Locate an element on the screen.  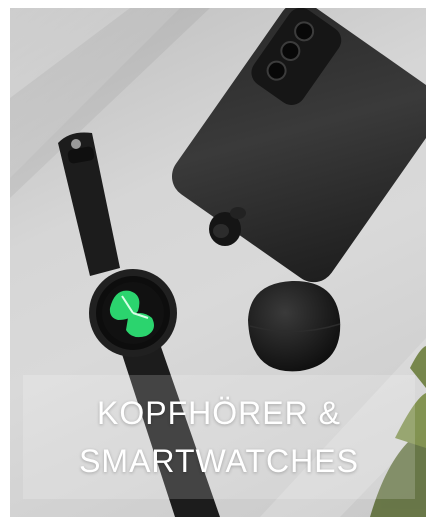
earbuds-case-icon is located at coordinates (294, 326).